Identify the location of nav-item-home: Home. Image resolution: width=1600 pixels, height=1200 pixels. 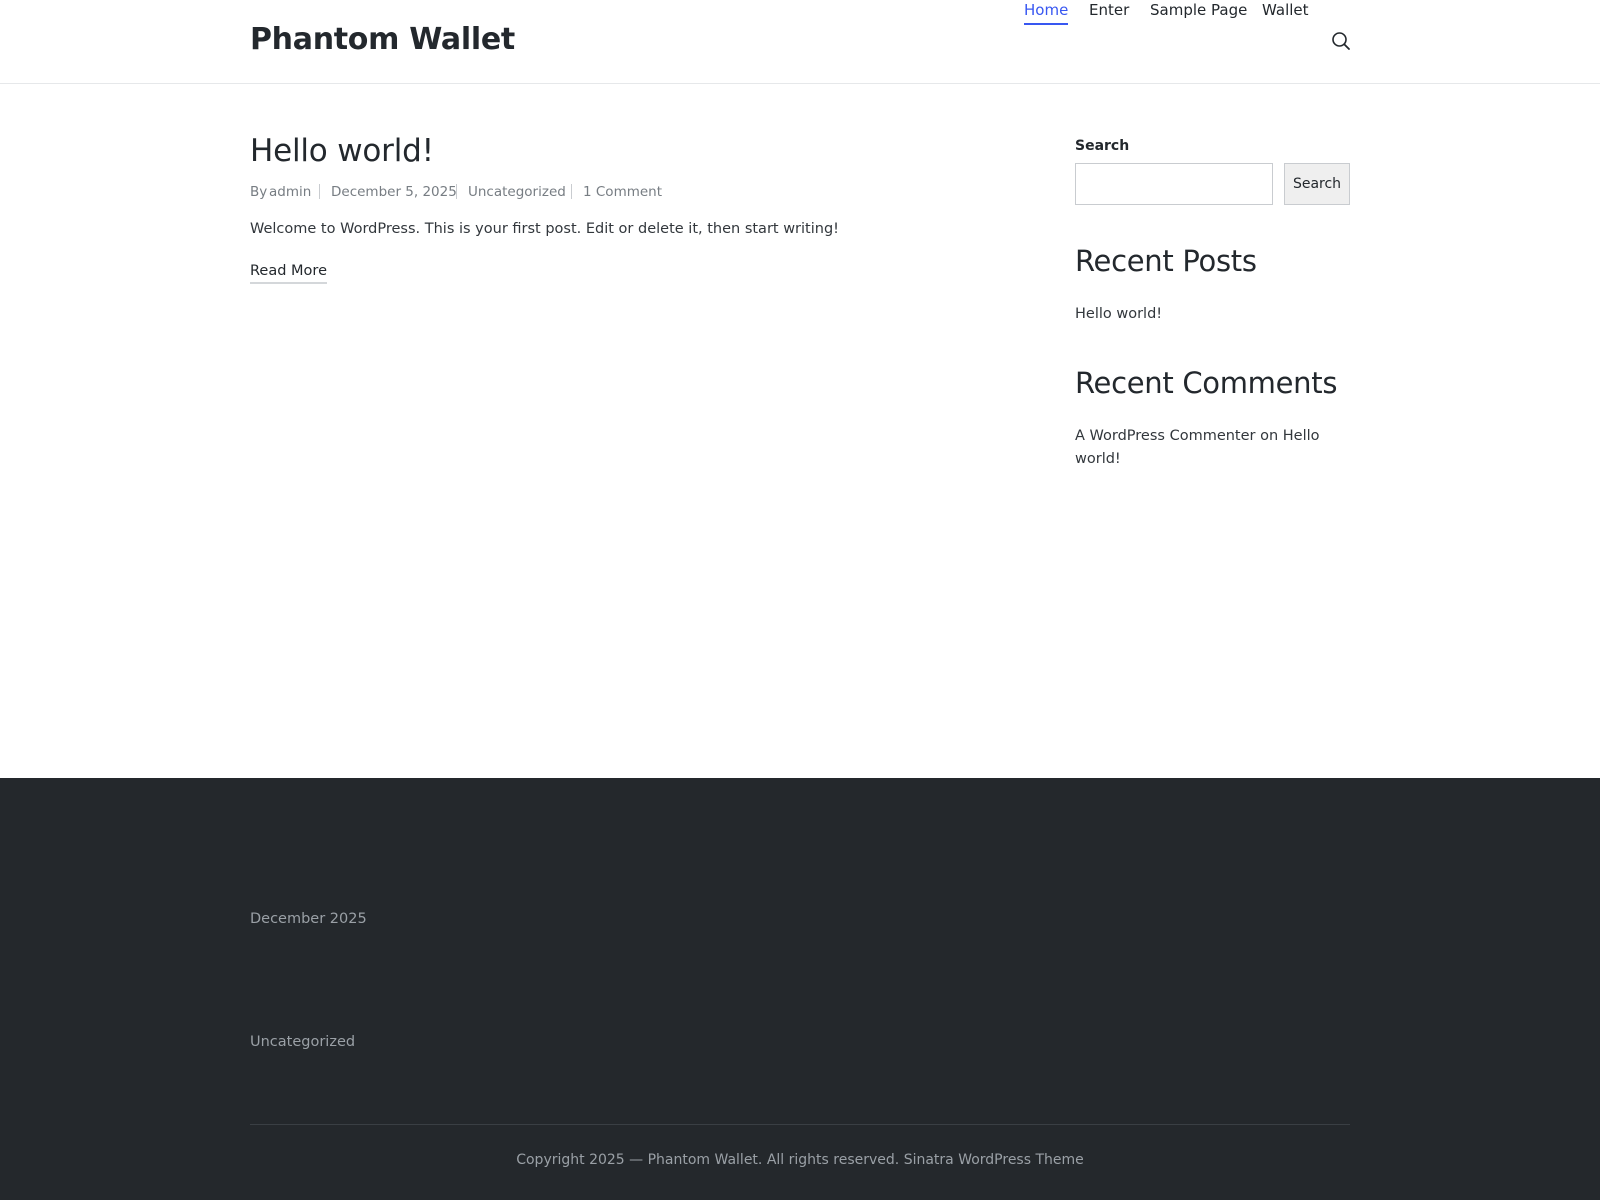
(1046, 12).